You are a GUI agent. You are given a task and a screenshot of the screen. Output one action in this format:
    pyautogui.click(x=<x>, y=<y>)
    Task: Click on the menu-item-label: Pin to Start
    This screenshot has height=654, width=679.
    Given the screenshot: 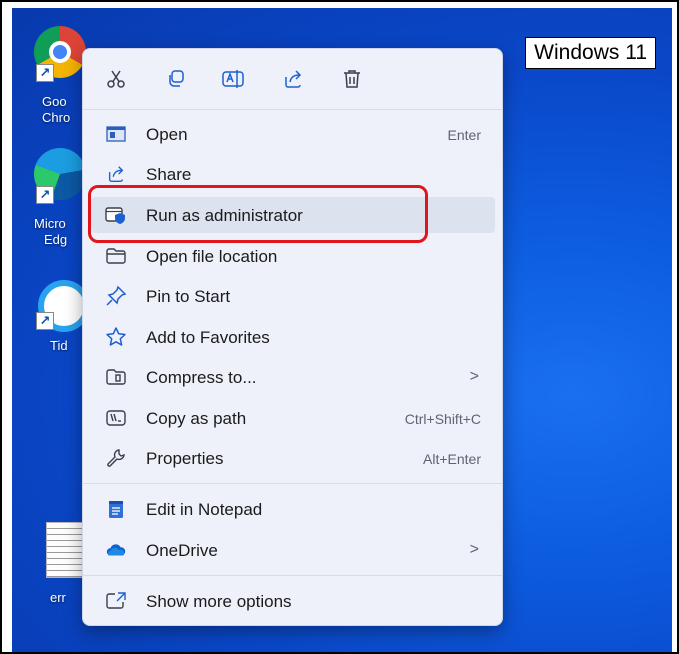 What is the action you would take?
    pyautogui.click(x=188, y=296)
    